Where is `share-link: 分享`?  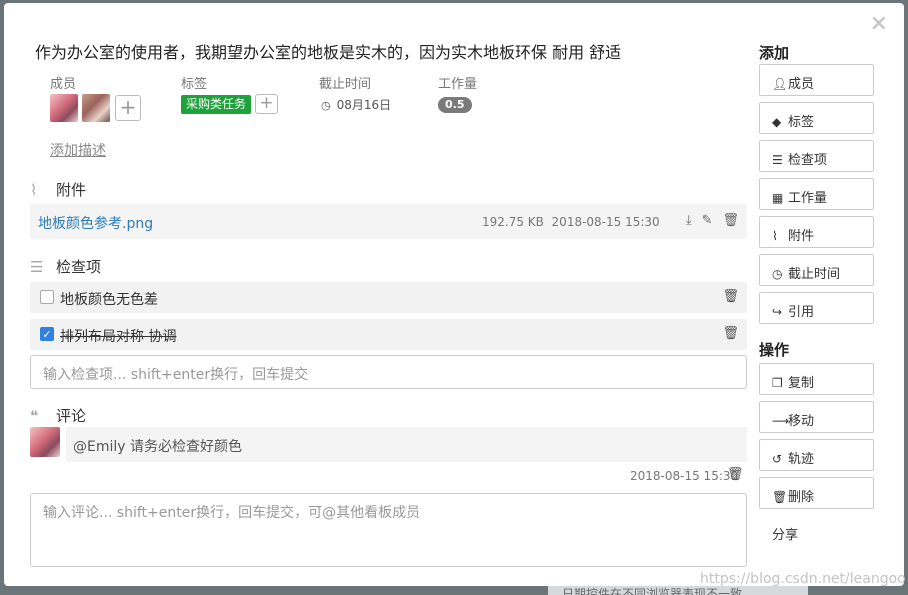
share-link: 分享 is located at coordinates (785, 533).